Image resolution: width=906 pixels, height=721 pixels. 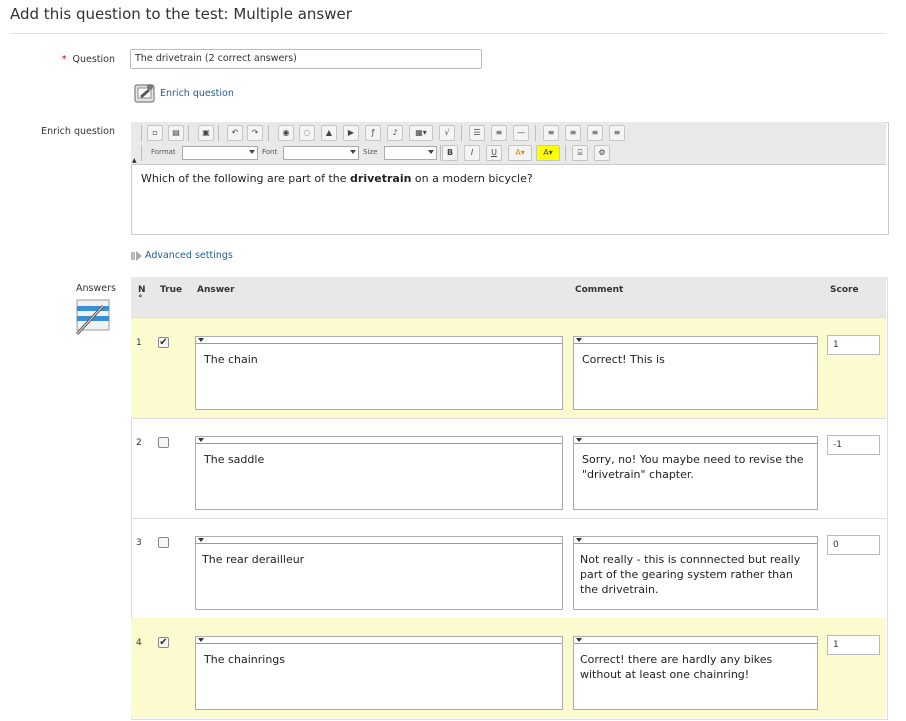 I want to click on answer-editor: The rear derailleur, so click(x=379, y=573).